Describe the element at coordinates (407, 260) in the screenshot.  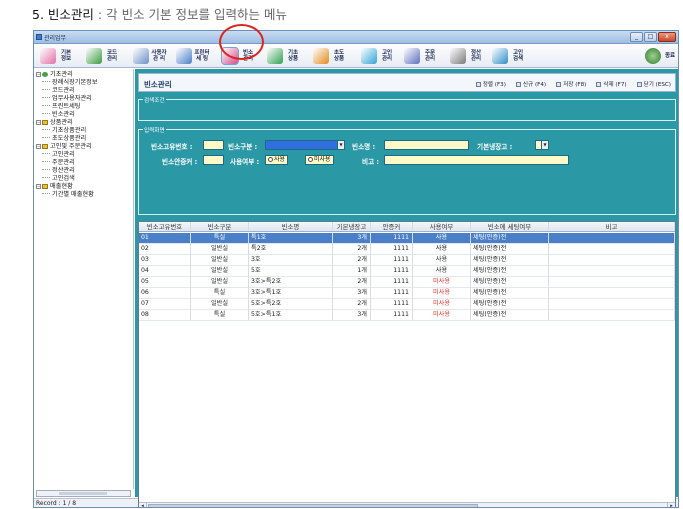
I see `table-row: 03 일반실 3호 2개 1111 사용 세팅(안증)전` at that location.